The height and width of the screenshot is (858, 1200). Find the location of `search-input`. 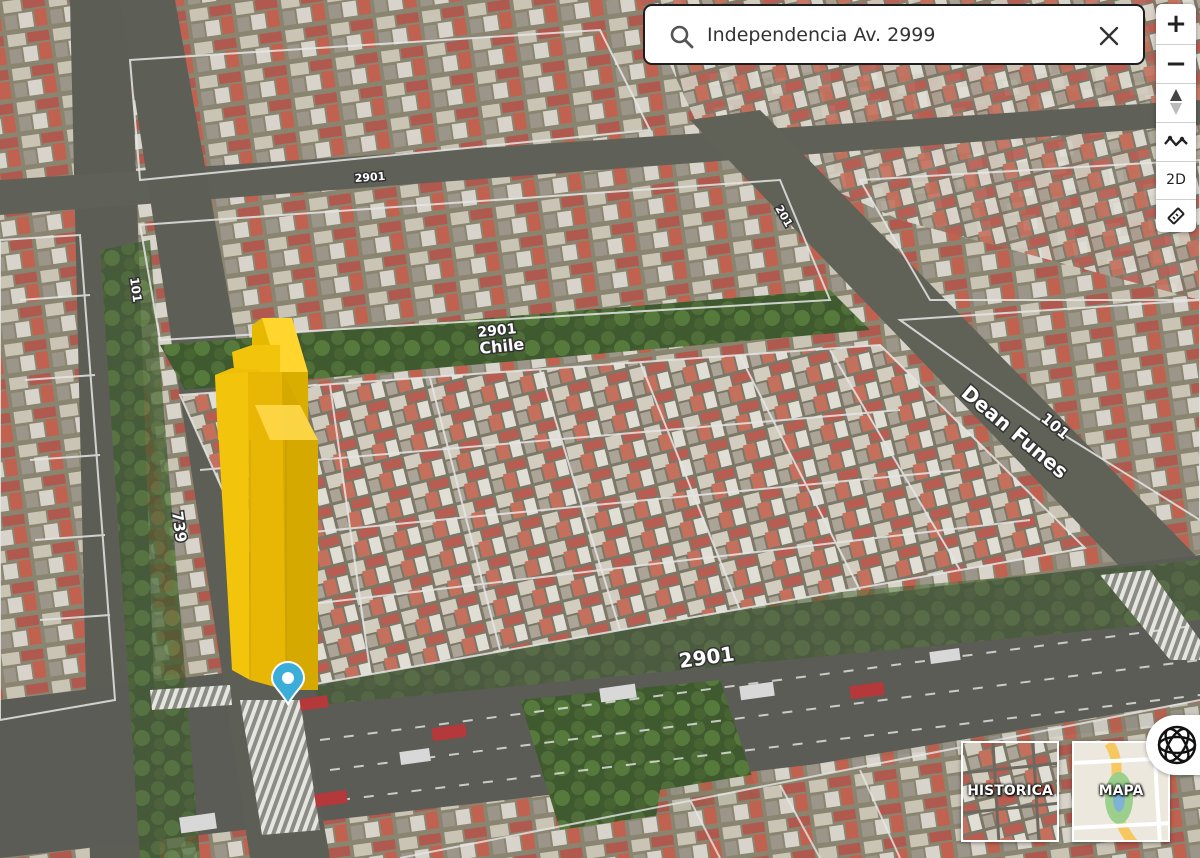

search-input is located at coordinates (897, 35).